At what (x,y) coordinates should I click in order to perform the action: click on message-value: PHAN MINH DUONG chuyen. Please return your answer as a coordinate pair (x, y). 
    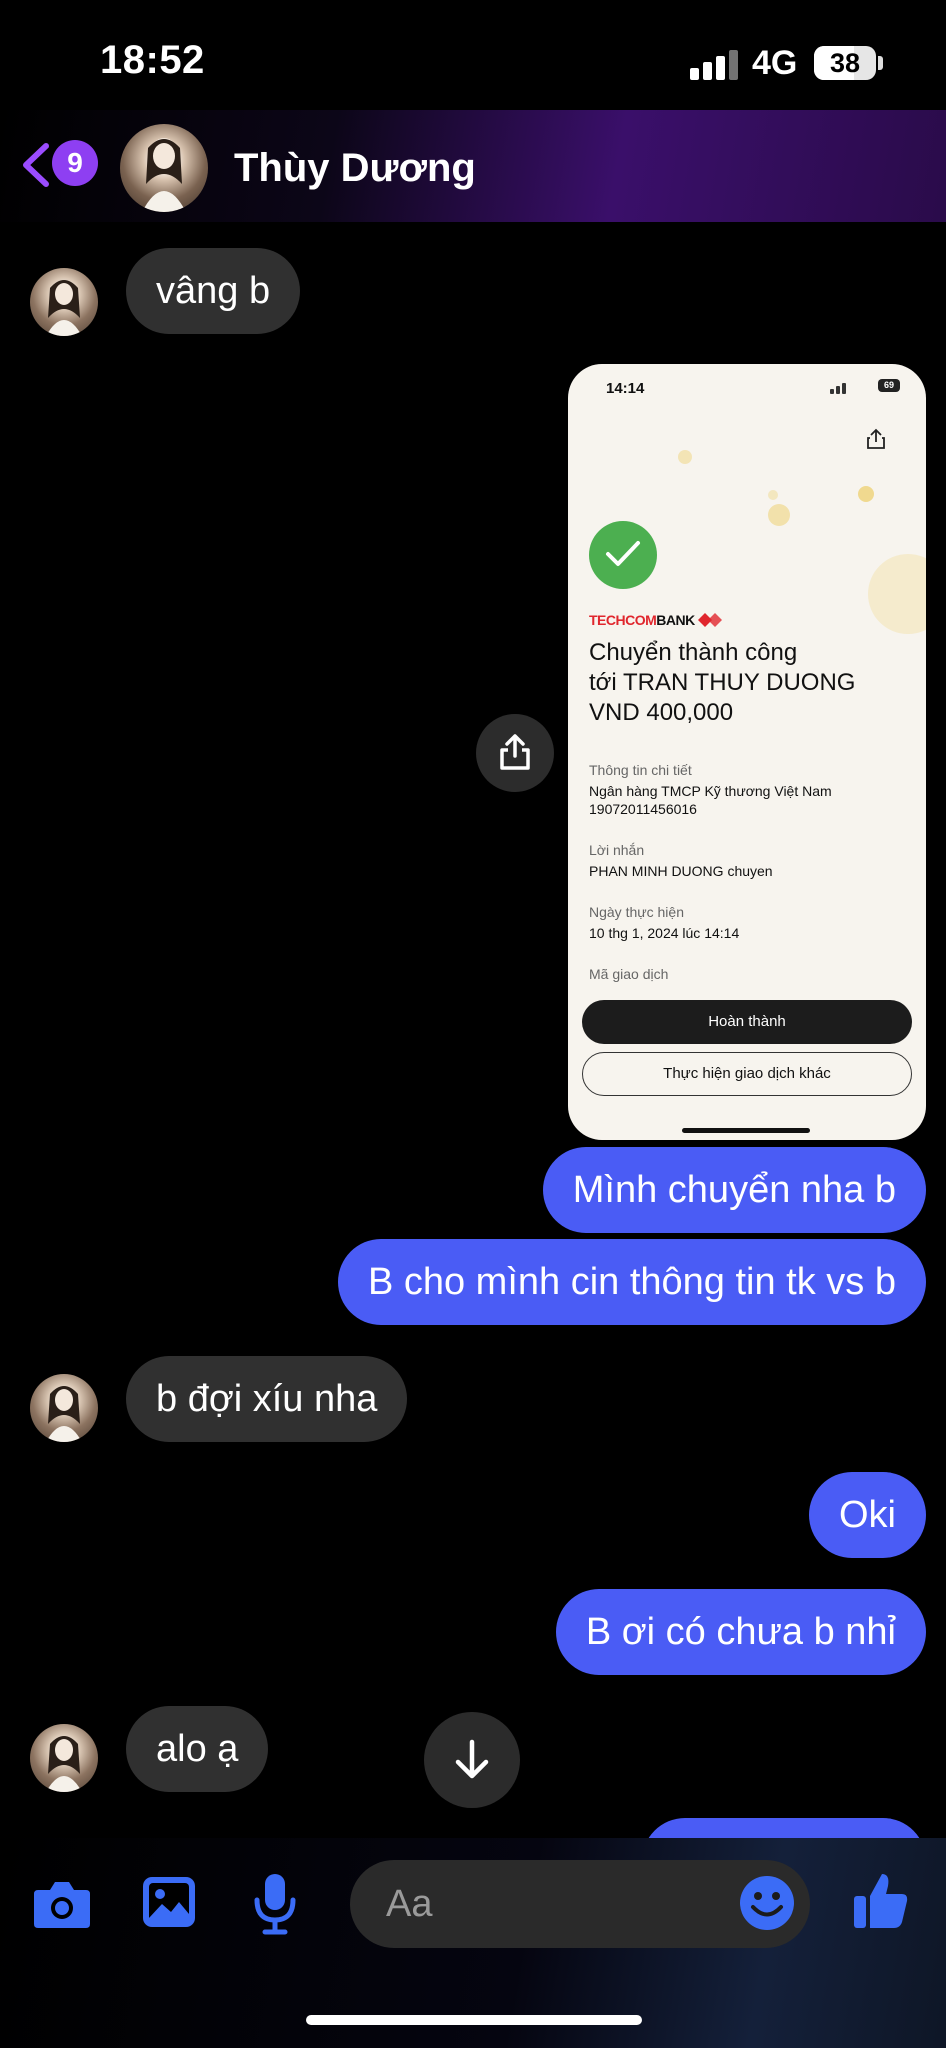
    Looking at the image, I should click on (681, 871).